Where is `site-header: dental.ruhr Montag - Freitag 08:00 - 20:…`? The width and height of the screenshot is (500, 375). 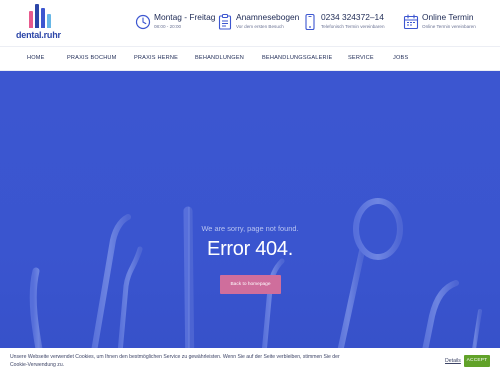
site-header: dental.ruhr Montag - Freitag 08:00 - 20:… is located at coordinates (250, 23).